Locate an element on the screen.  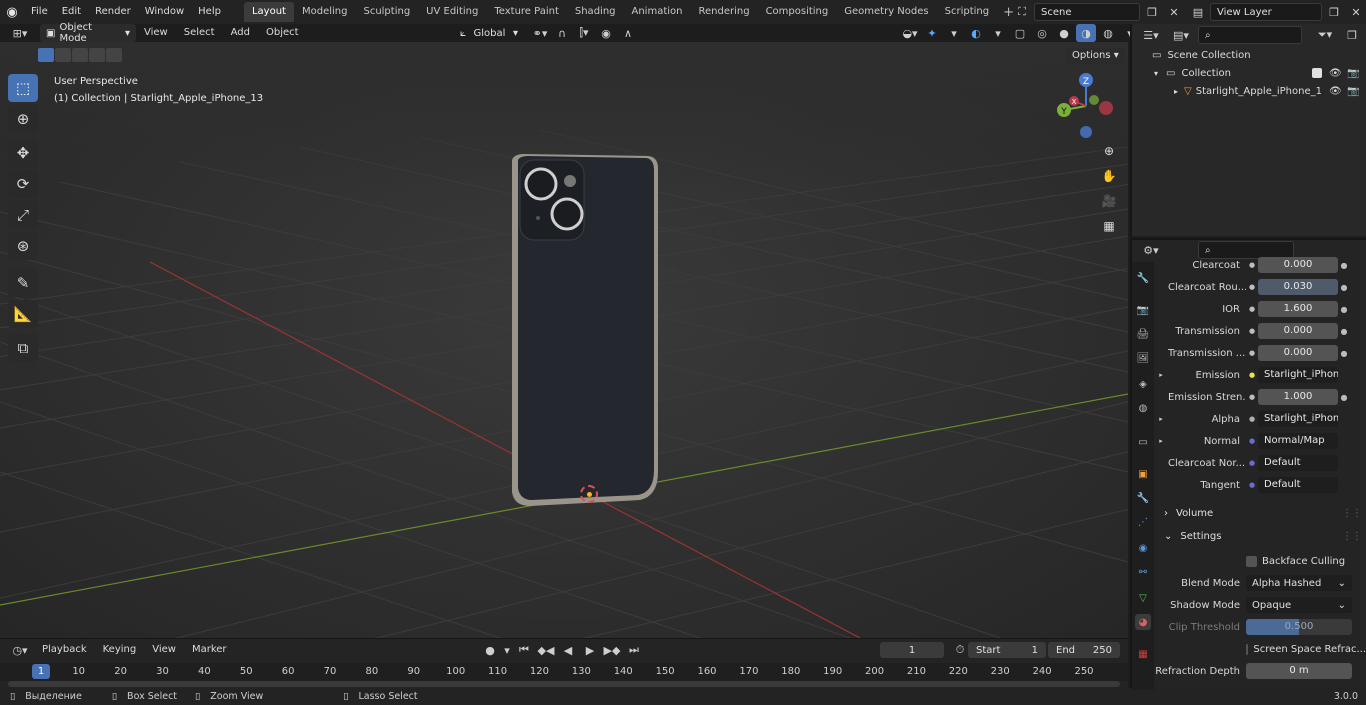
drag-handle-icon: ⋮⋮ is located at coordinates (1352, 513).